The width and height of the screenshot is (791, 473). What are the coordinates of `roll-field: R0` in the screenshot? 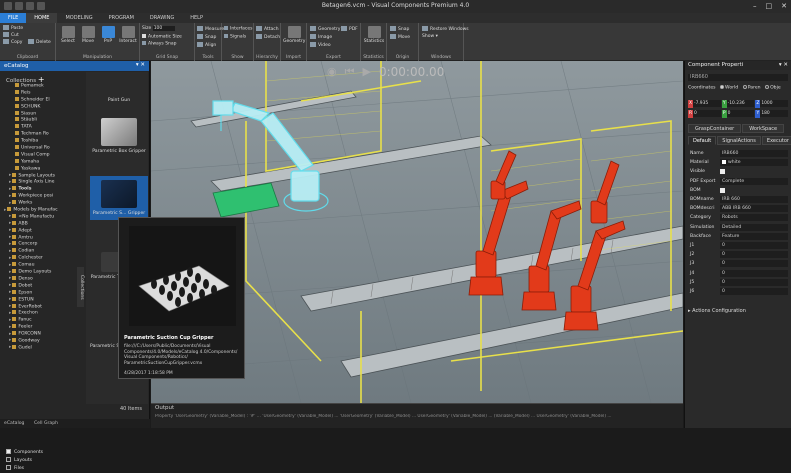 It's located at (704, 114).